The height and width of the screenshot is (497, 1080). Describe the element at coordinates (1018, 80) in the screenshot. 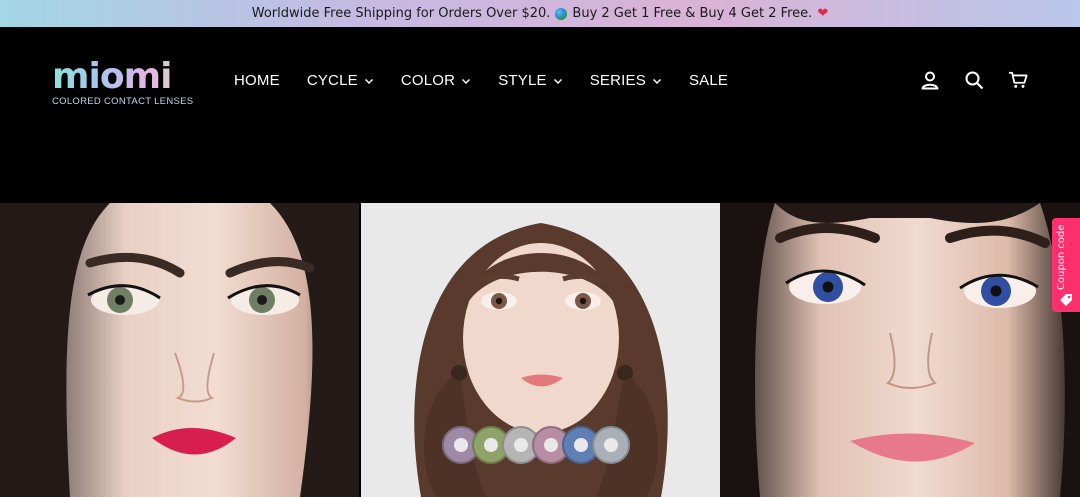

I see `cart-icon` at that location.